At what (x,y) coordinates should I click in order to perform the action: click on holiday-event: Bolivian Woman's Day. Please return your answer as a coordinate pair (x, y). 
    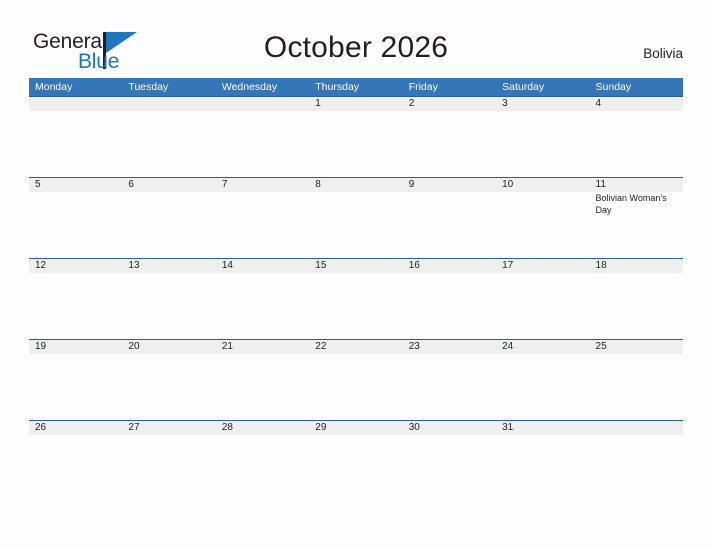
    Looking at the image, I should click on (631, 204).